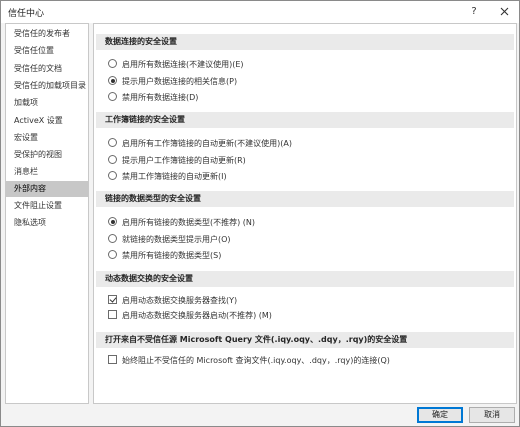  I want to click on section-header: 链接的数据类型的安全设置, so click(305, 199).